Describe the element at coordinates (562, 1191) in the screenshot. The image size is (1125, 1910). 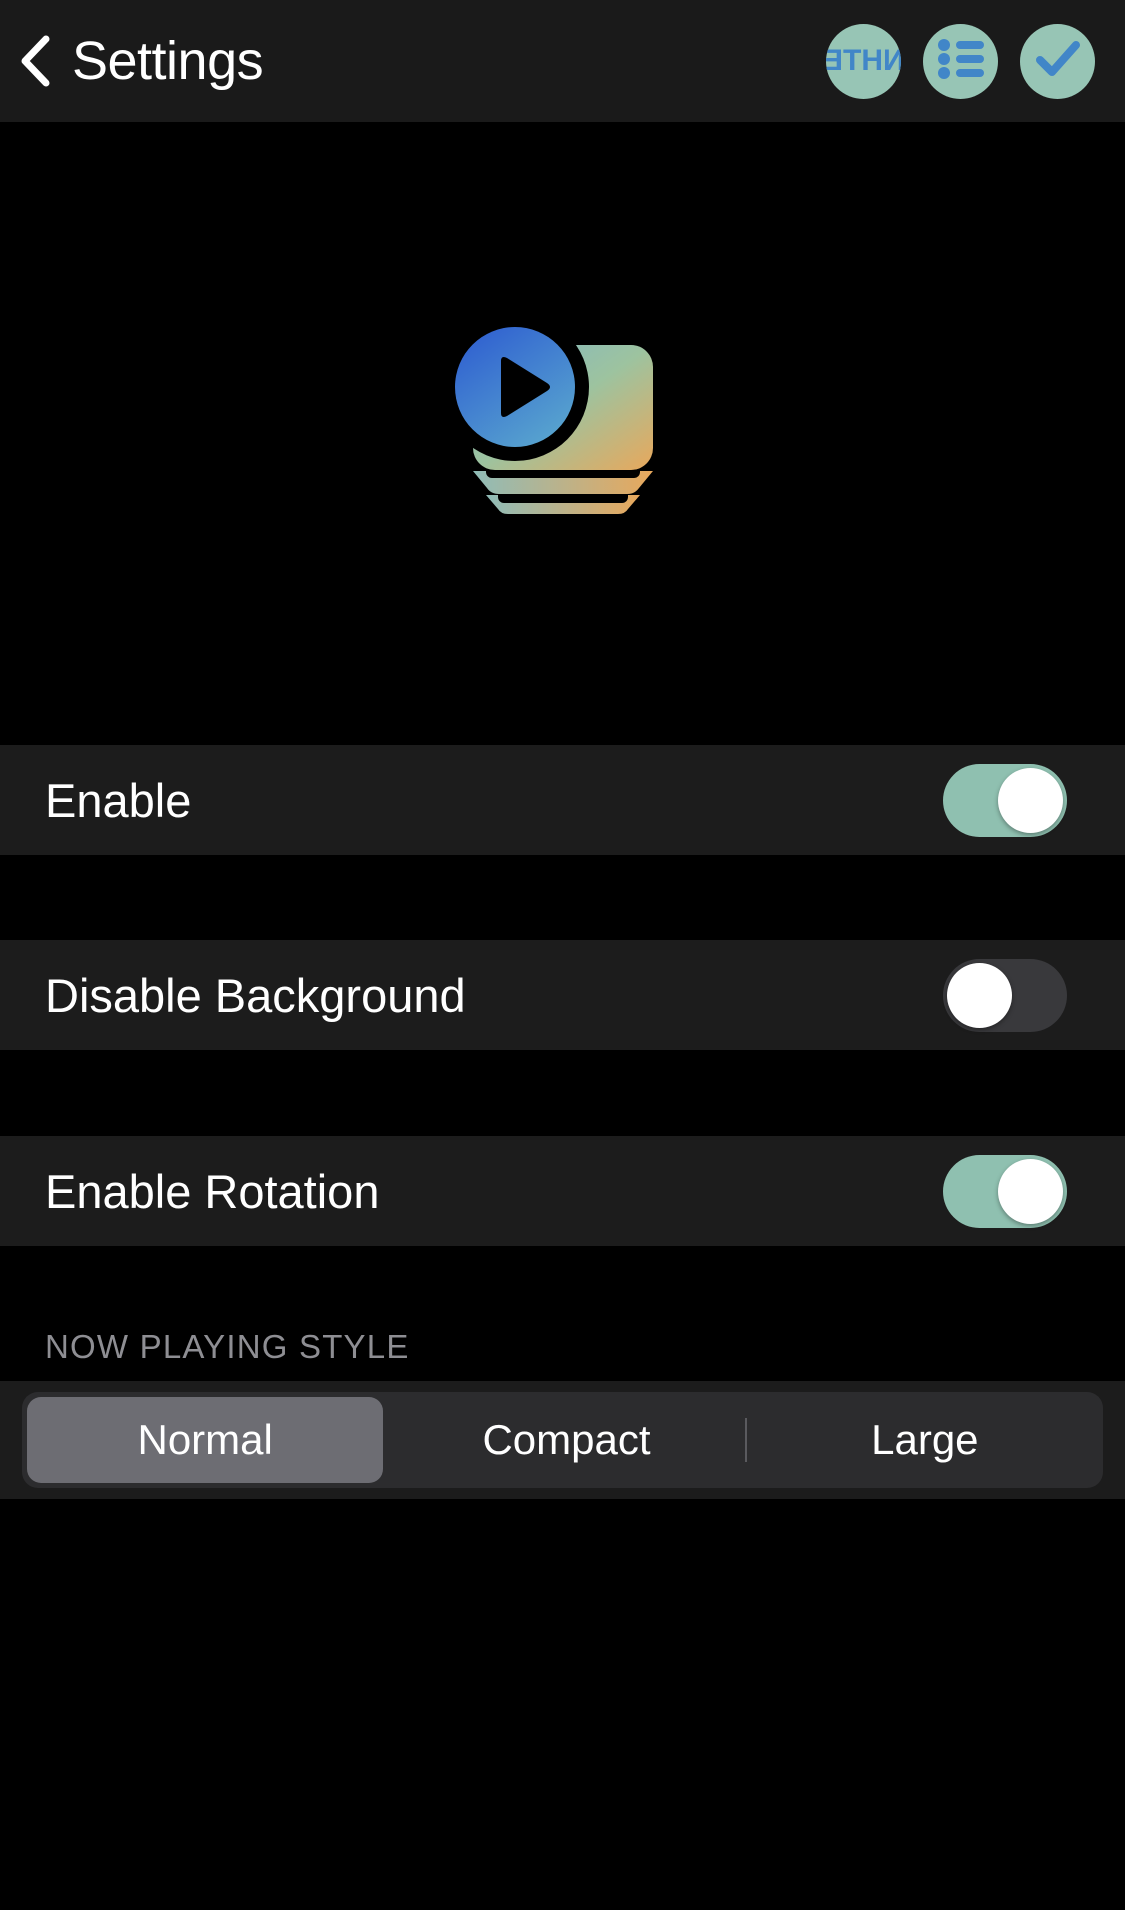
I see `setting-row-enable-rotation: Enable Rotation` at that location.